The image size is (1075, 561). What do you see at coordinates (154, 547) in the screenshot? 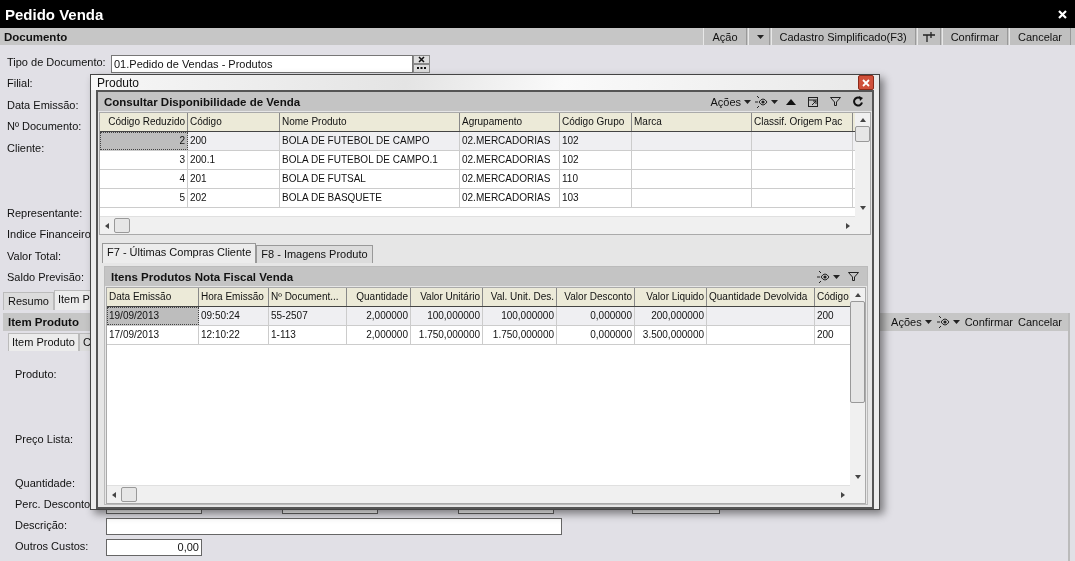
I see `cost-field: 0,00` at bounding box center [154, 547].